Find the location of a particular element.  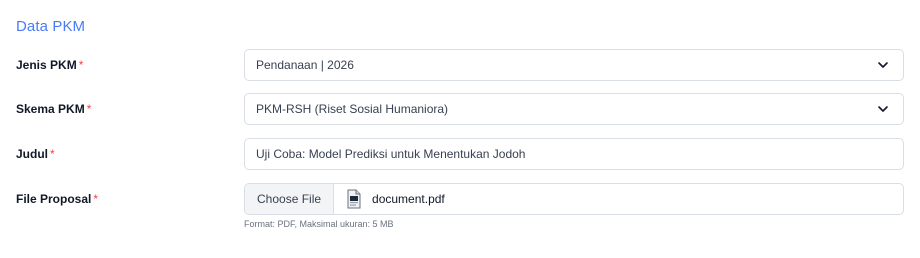

file-proposal-label: File Proposal * is located at coordinates (57, 199).